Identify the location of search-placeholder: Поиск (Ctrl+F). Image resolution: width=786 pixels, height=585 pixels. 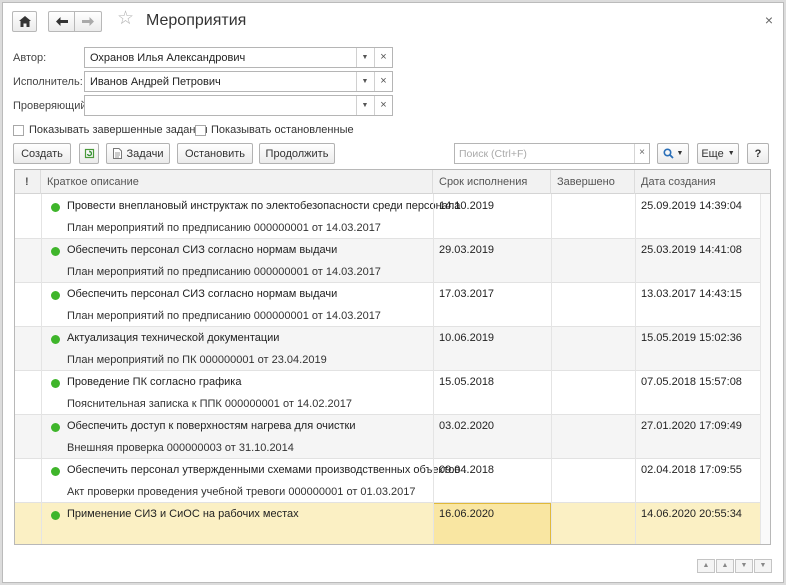
(493, 154).